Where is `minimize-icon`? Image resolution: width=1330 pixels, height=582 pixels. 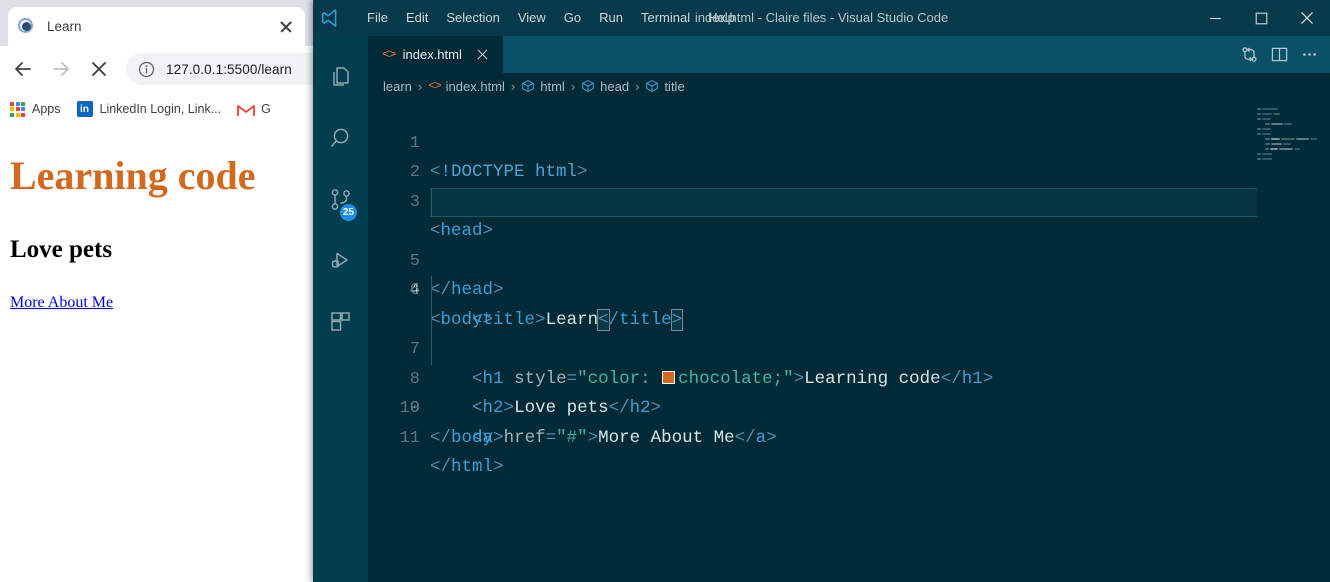
minimize-icon is located at coordinates (1215, 18).